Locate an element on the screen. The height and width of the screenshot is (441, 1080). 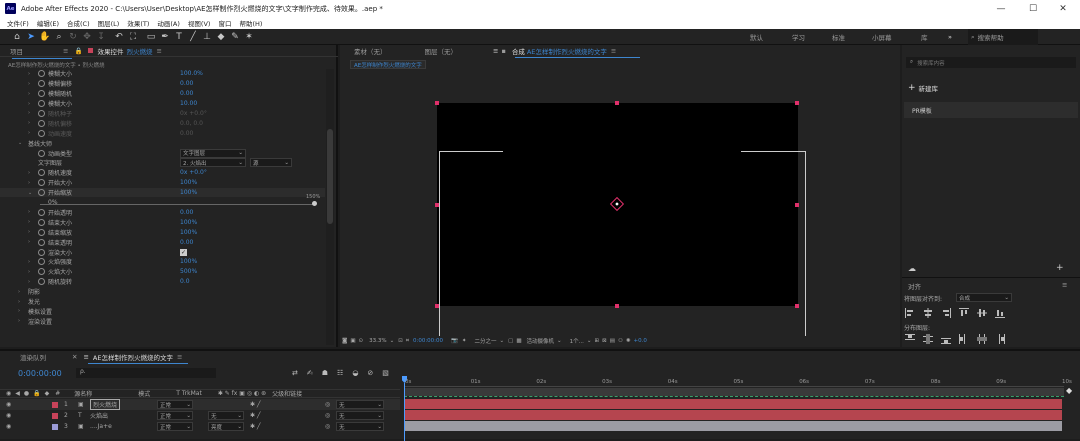
layer-label-color is located at coordinates (55, 415).